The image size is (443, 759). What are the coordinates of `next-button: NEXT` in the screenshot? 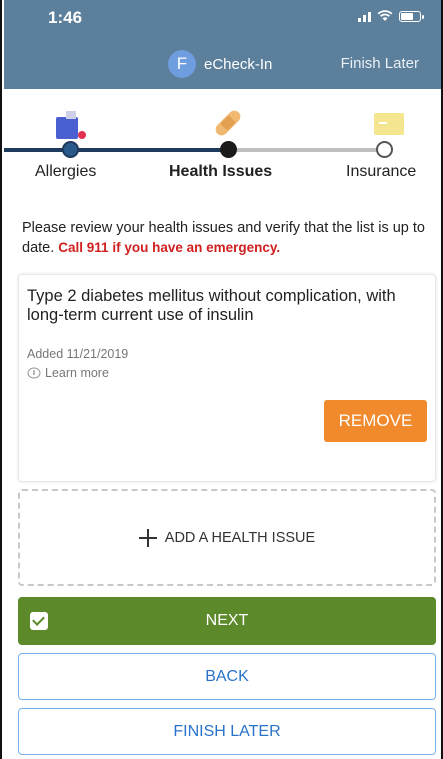 It's located at (227, 621).